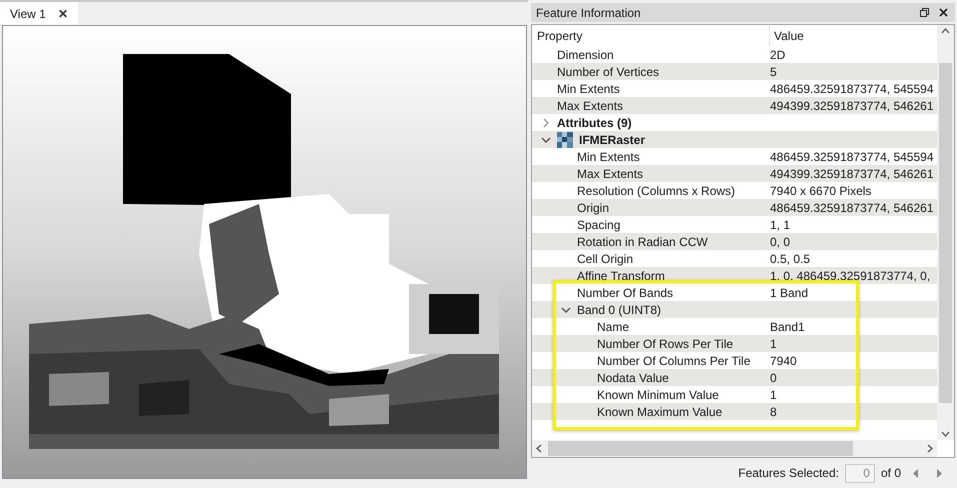 Image resolution: width=957 pixels, height=488 pixels. What do you see at coordinates (665, 344) in the screenshot?
I see `property-label: Number Of Rows Per Tile` at bounding box center [665, 344].